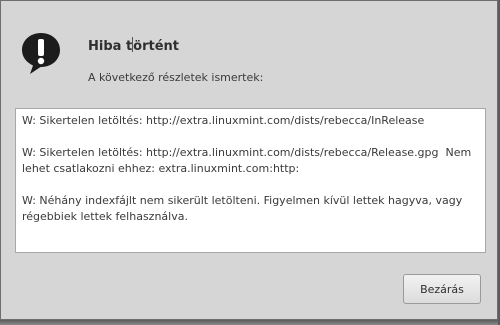 The height and width of the screenshot is (325, 500). Describe the element at coordinates (41, 53) in the screenshot. I see `speech-bubble-exclamation-icon` at that location.